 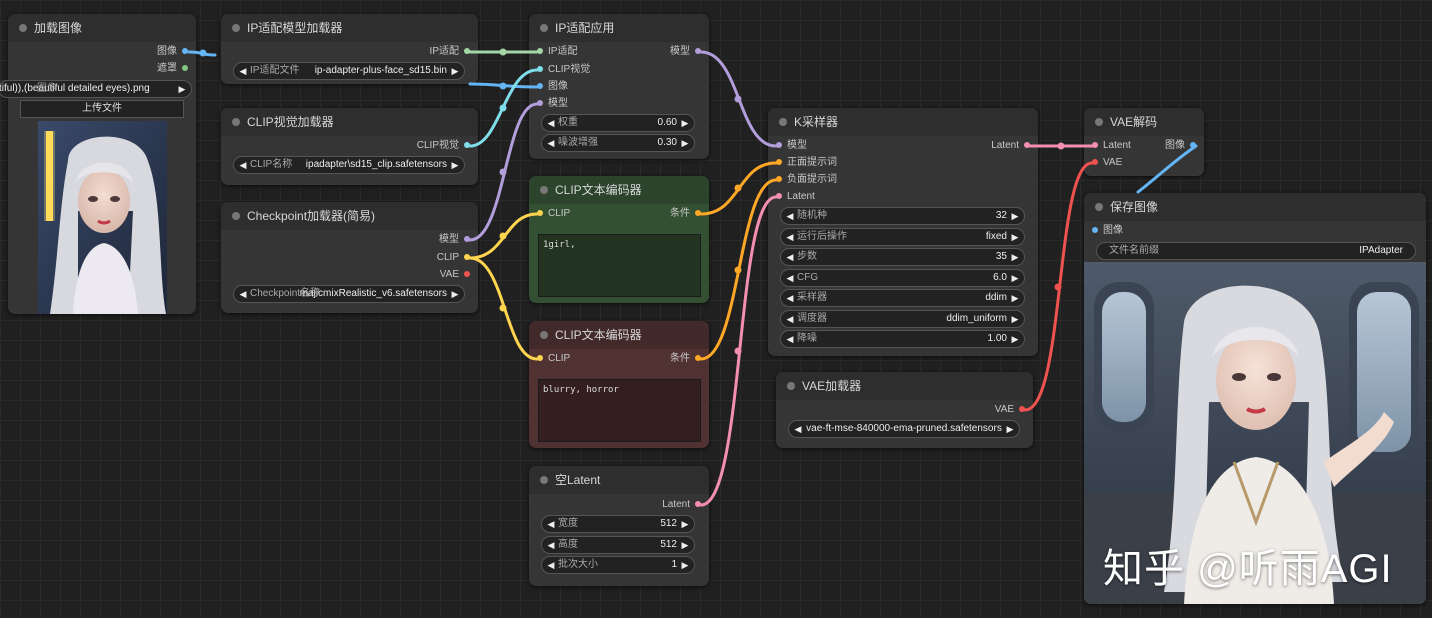 I want to click on upload-file-button: 上传文件, so click(x=102, y=109).